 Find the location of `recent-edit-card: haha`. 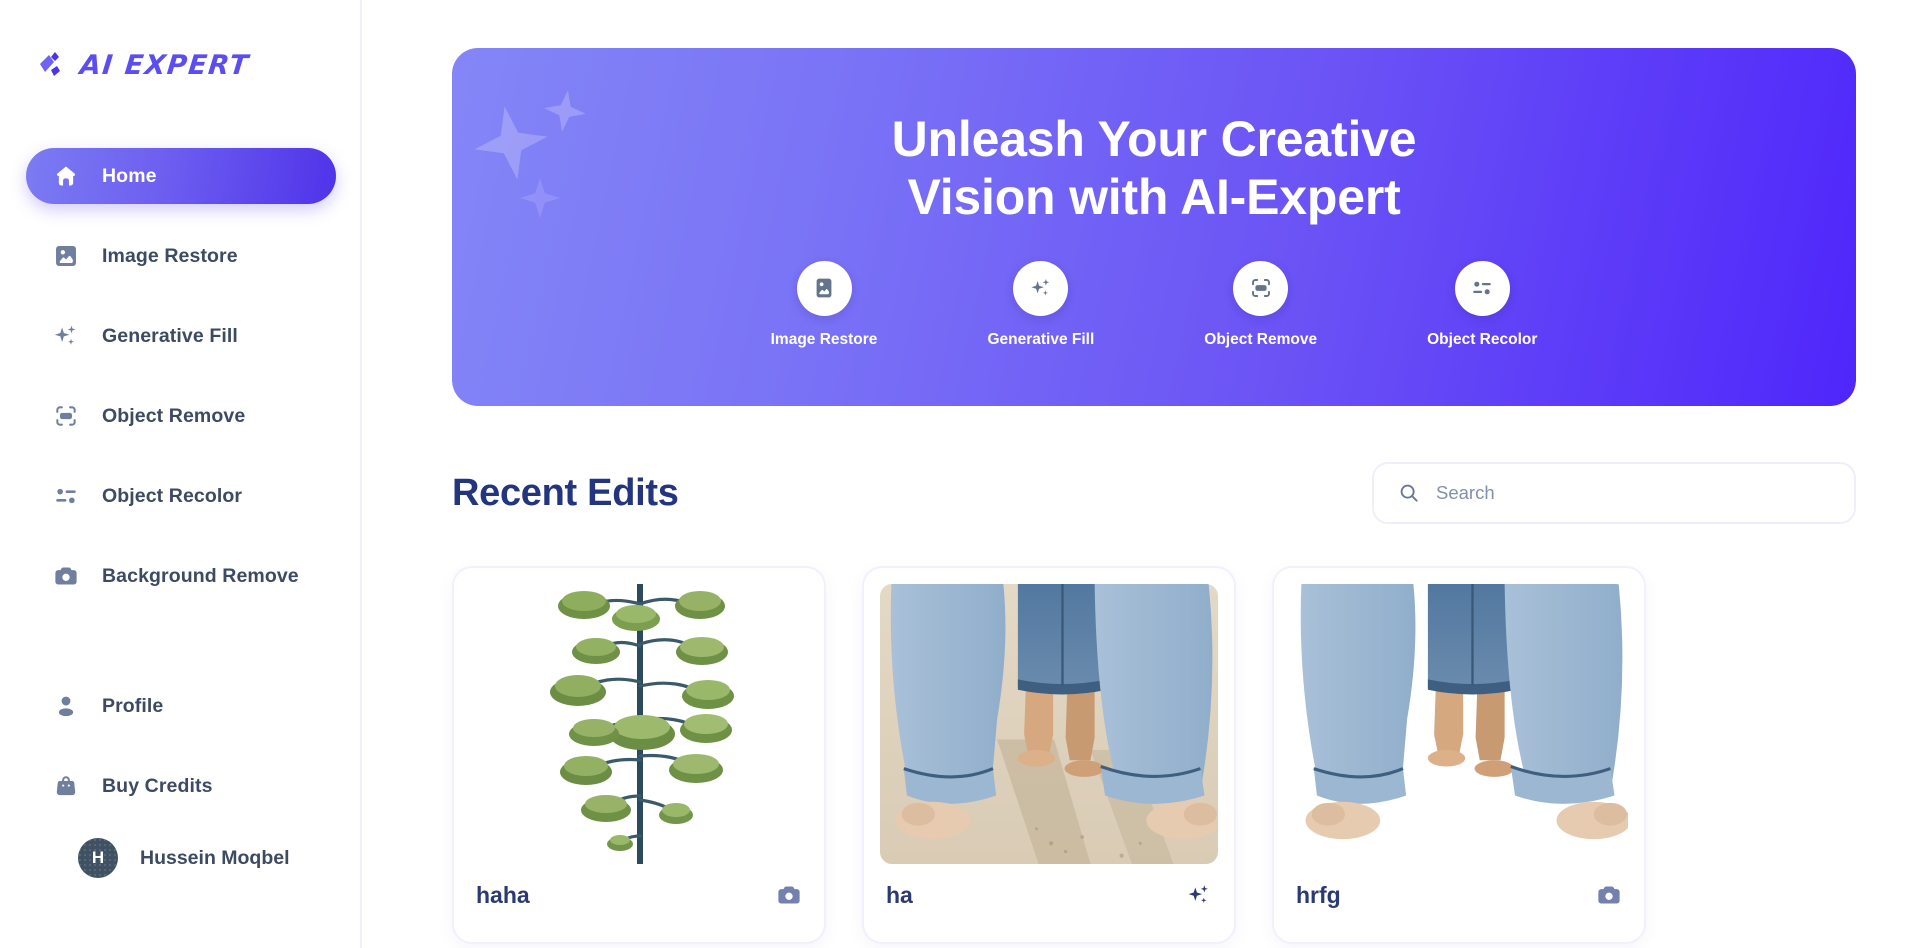

recent-edit-card: haha is located at coordinates (639, 755).